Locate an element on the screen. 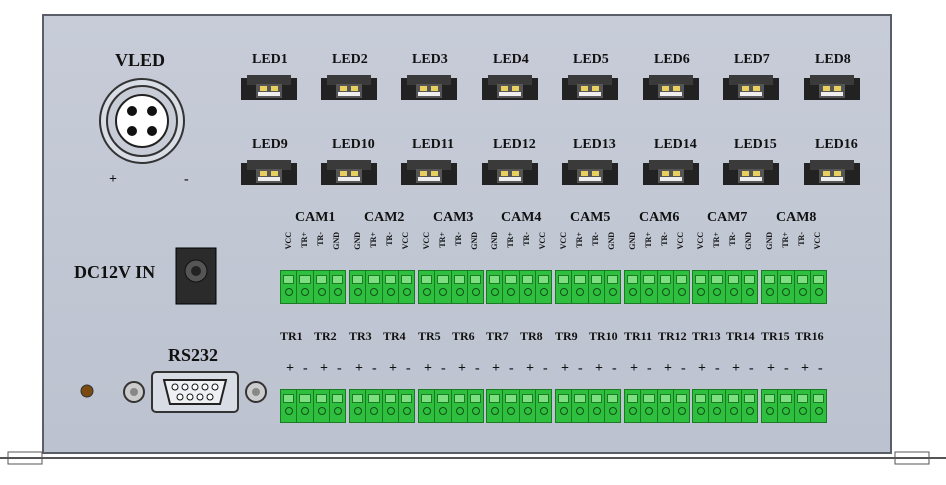  trigger-label-2: TR2 is located at coordinates (325, 336).